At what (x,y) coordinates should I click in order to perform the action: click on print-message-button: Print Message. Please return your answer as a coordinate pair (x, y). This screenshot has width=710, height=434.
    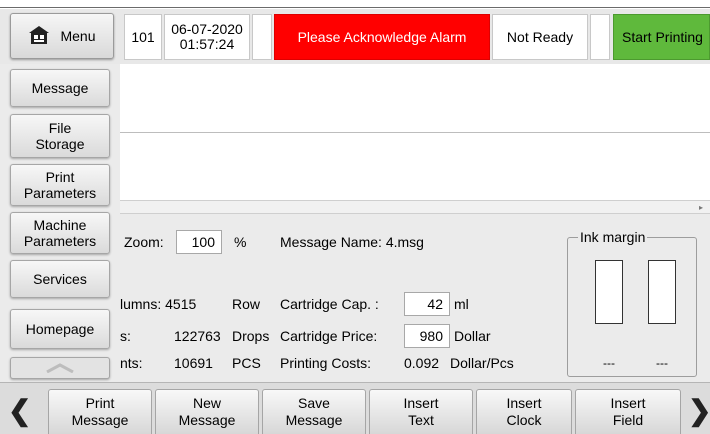
    Looking at the image, I should click on (100, 411).